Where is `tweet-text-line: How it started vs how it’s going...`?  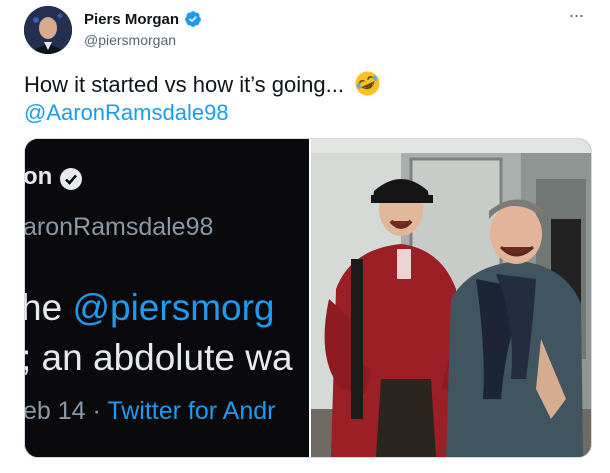 tweet-text-line: How it started vs how it’s going... is located at coordinates (202, 85).